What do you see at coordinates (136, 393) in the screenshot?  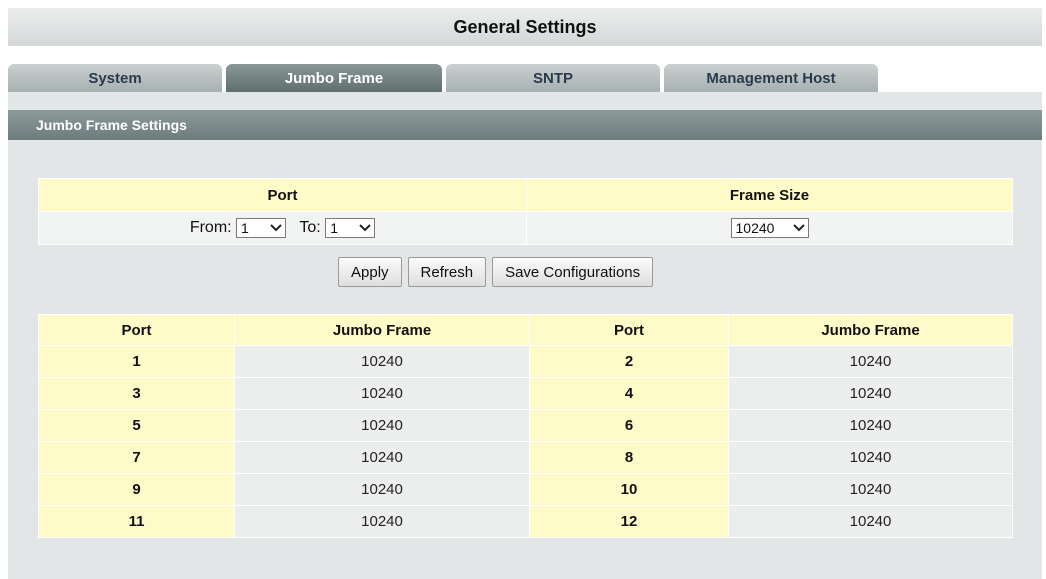 I see `port-cell: 3` at bounding box center [136, 393].